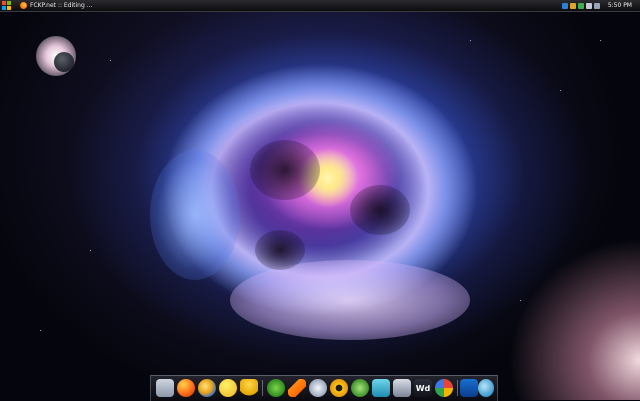 The height and width of the screenshot is (401, 640). Describe the element at coordinates (165, 388) in the screenshot. I see `recycle-bin-icon` at that location.